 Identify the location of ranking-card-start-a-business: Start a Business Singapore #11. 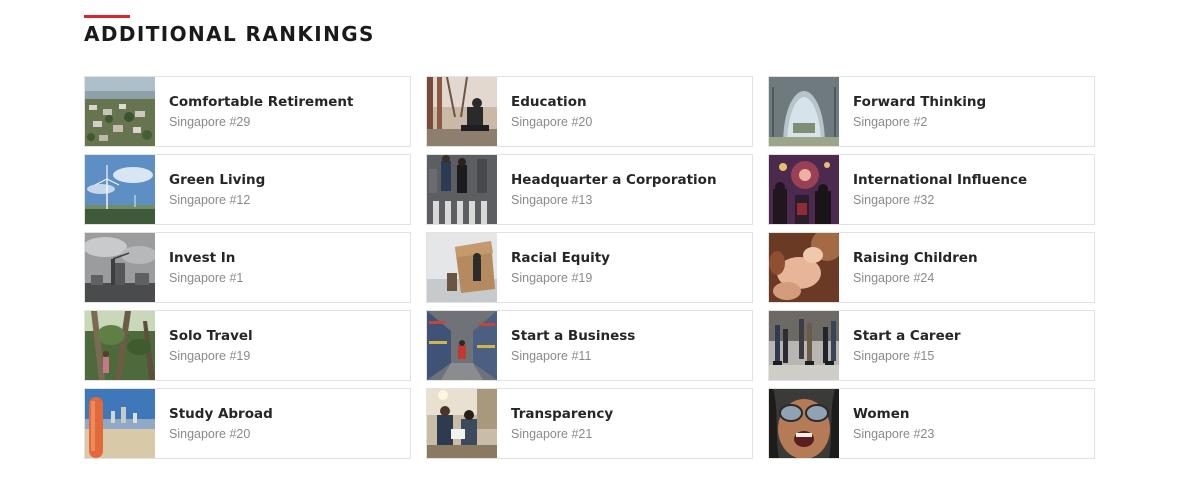
(589, 345).